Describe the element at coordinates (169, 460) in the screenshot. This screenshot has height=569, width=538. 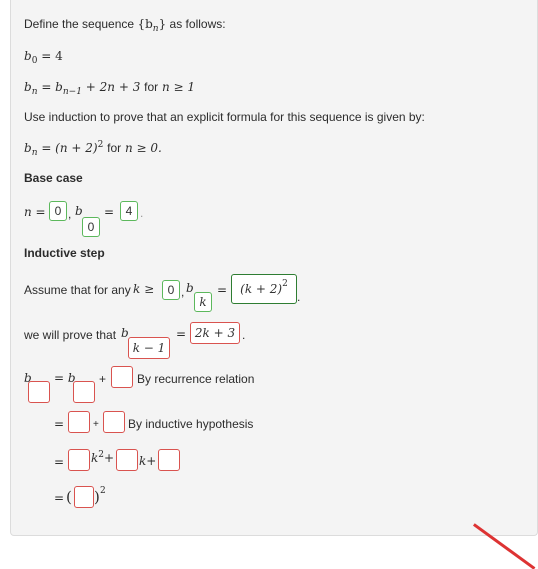
I see `step3-constant-input` at that location.